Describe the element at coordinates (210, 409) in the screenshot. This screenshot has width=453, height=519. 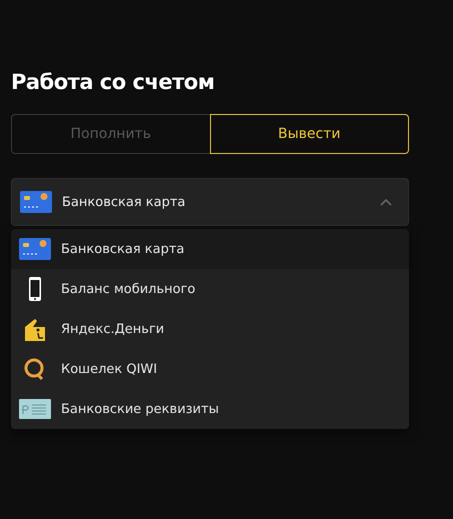
I see `menu-item: Банковские реквизиты` at that location.